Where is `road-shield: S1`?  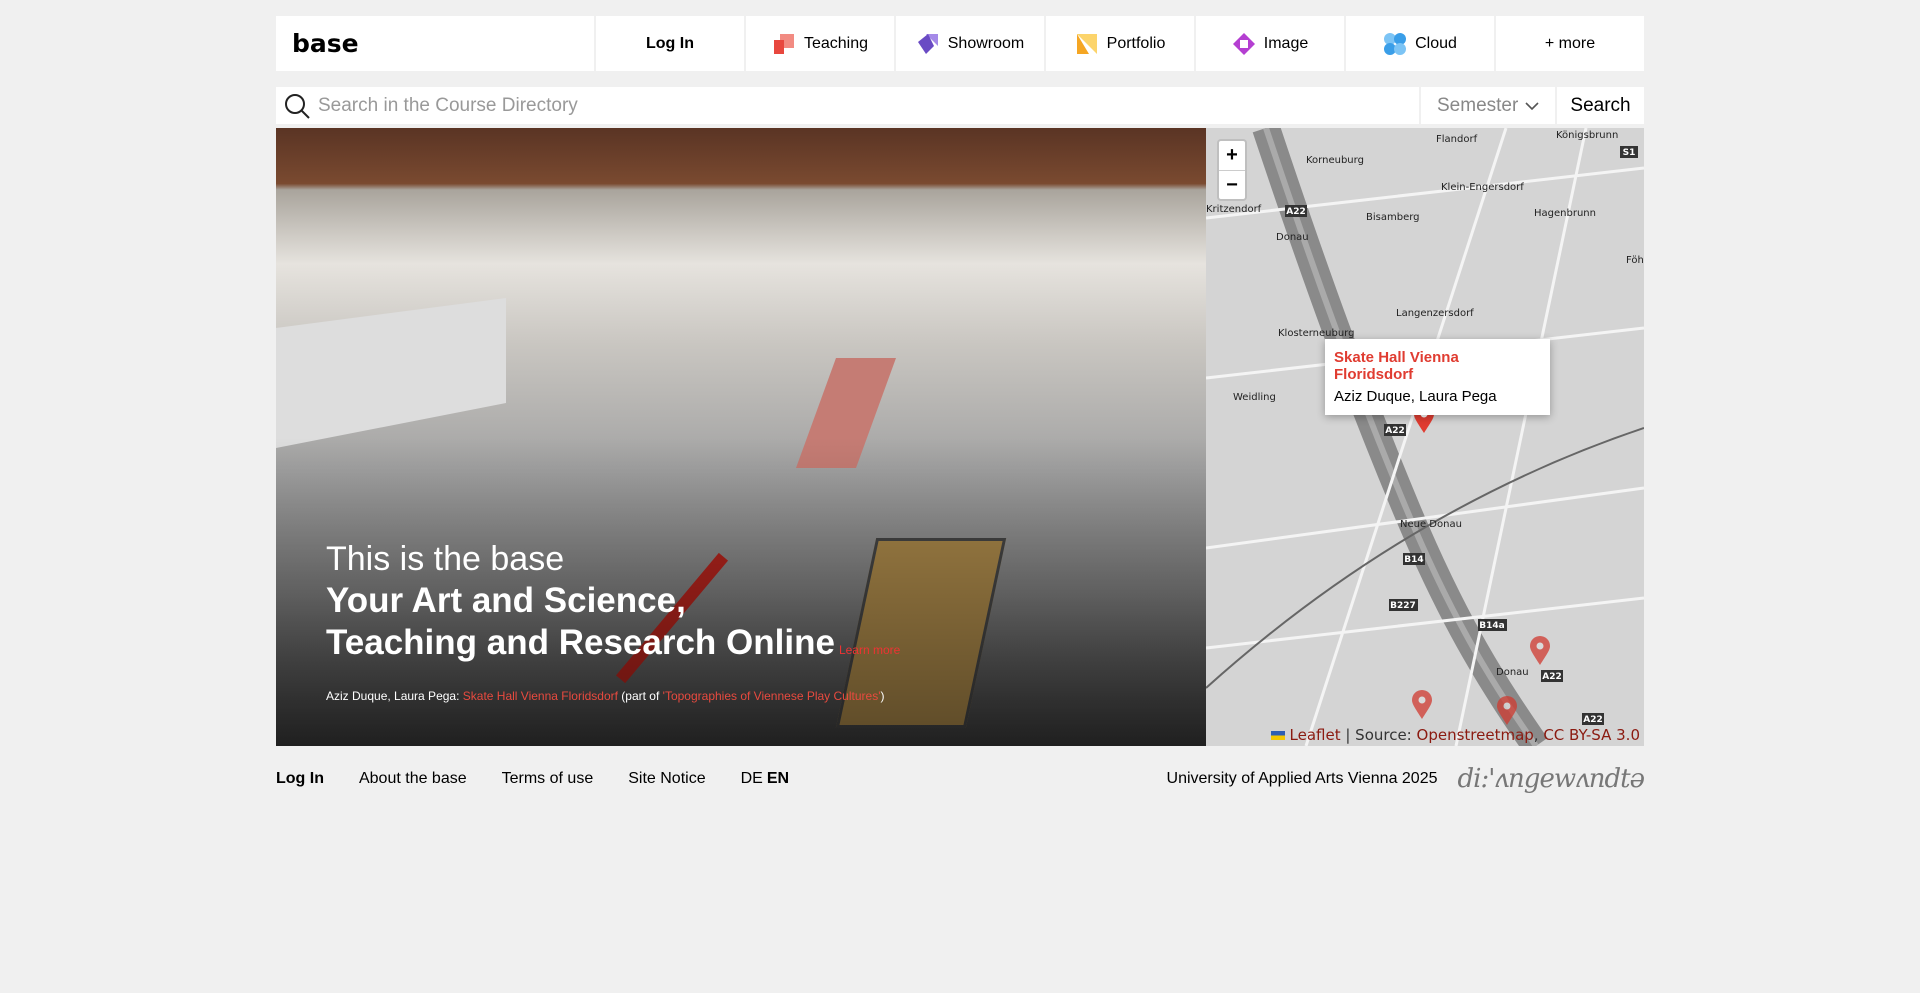 road-shield: S1 is located at coordinates (1629, 153).